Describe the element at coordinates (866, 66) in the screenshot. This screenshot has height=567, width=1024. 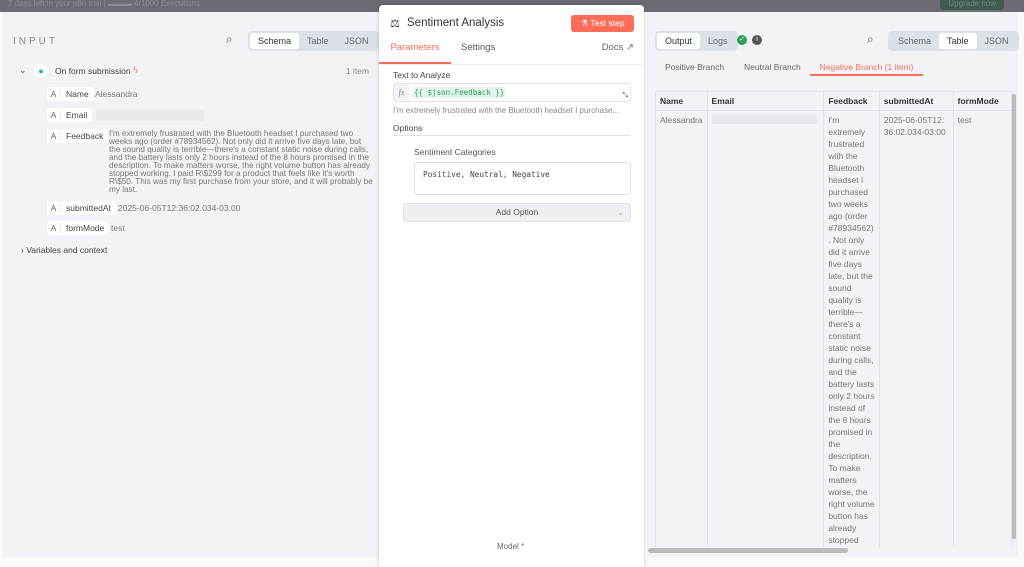
I see `tab-negative-branch: Negative Branch (1 item)` at that location.